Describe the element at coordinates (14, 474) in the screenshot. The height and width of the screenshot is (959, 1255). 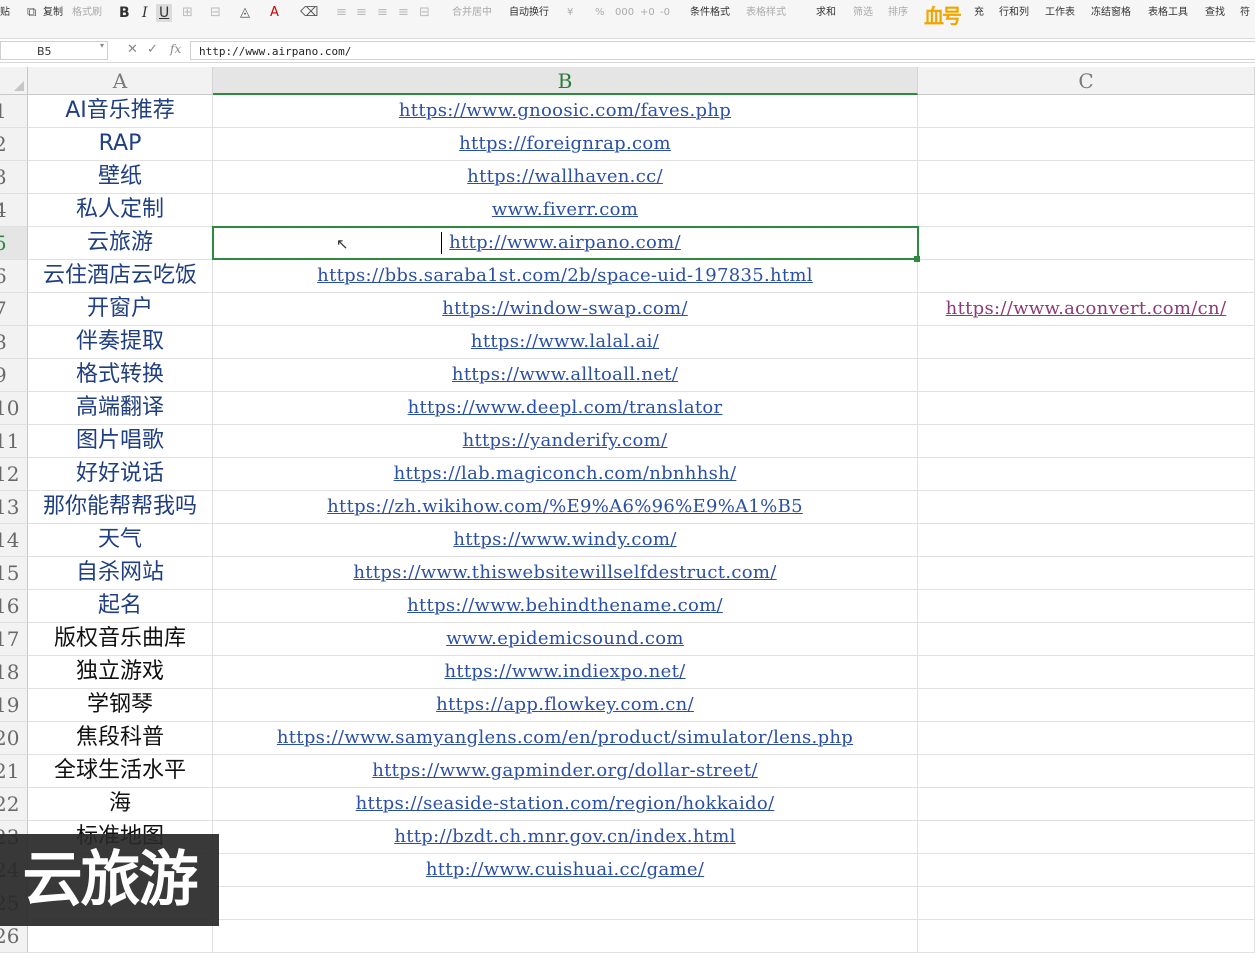
I see `row-header: 12` at that location.